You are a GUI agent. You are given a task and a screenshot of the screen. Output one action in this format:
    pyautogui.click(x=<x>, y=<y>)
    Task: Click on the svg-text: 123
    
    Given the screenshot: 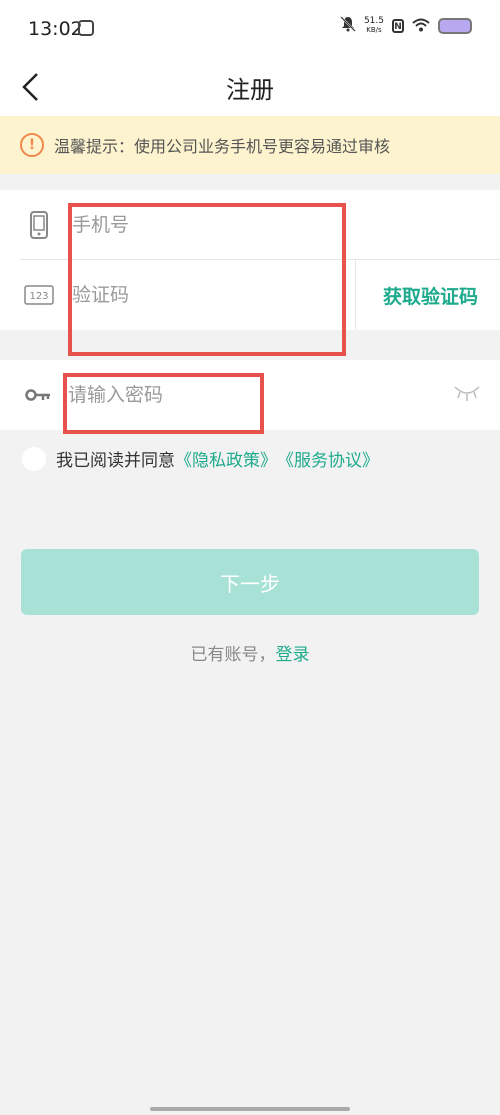 What is the action you would take?
    pyautogui.click(x=38, y=296)
    